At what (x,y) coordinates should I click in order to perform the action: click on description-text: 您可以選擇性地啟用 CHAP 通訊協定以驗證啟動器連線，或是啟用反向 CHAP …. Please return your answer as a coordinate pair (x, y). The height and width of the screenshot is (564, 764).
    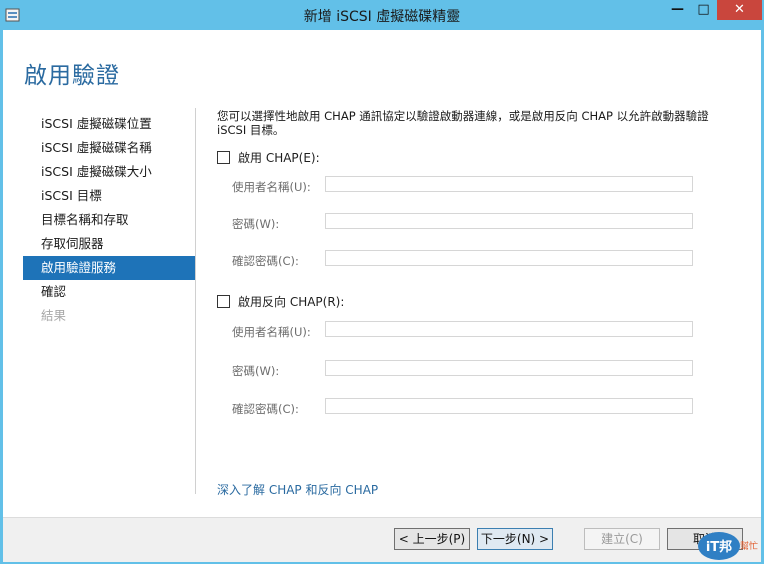
    Looking at the image, I should click on (463, 123).